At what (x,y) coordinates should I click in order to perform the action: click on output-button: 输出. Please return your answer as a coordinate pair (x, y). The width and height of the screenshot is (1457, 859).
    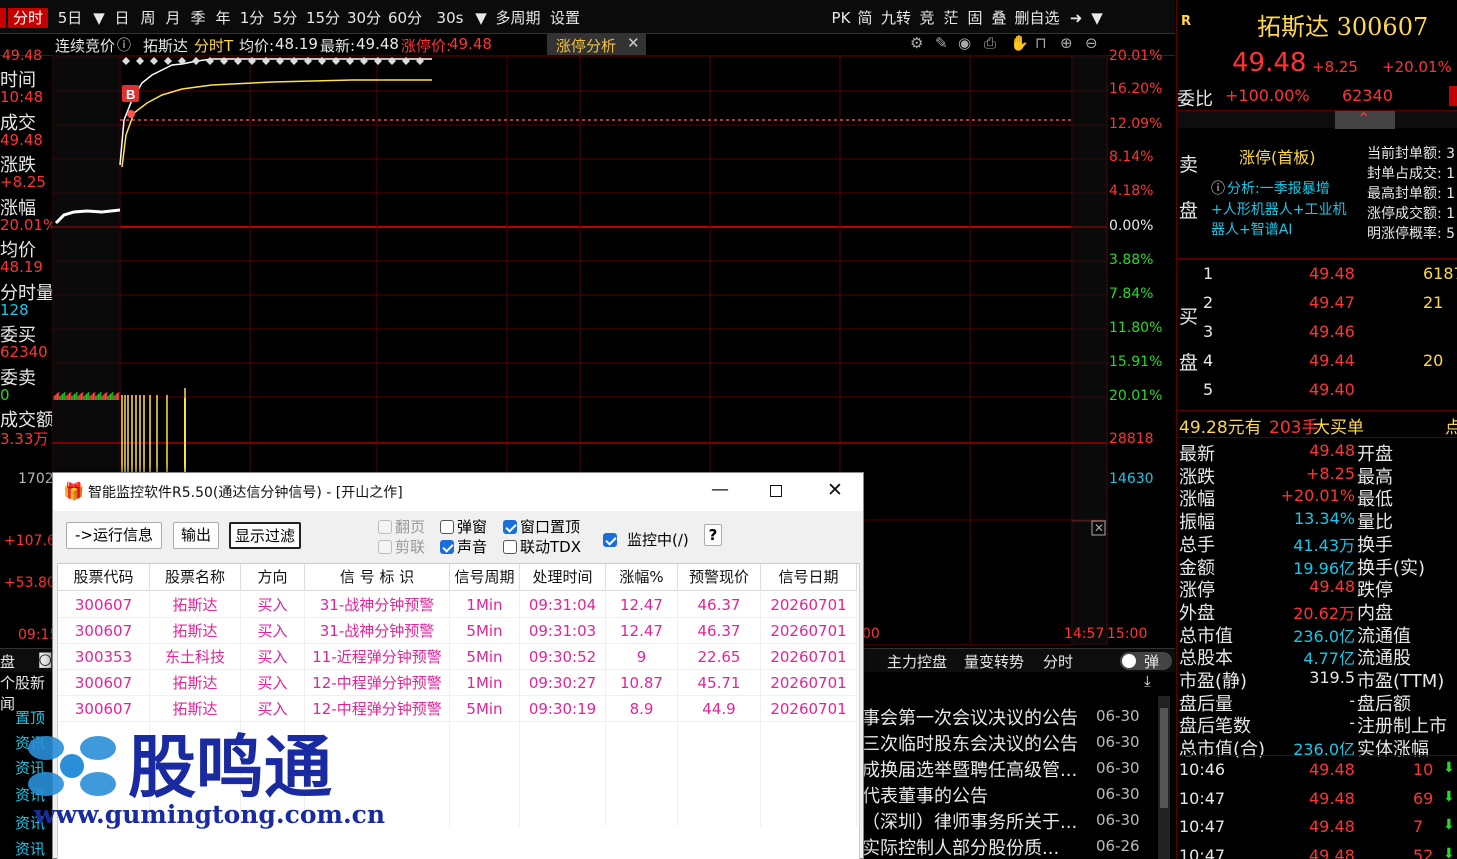
    Looking at the image, I should click on (196, 535).